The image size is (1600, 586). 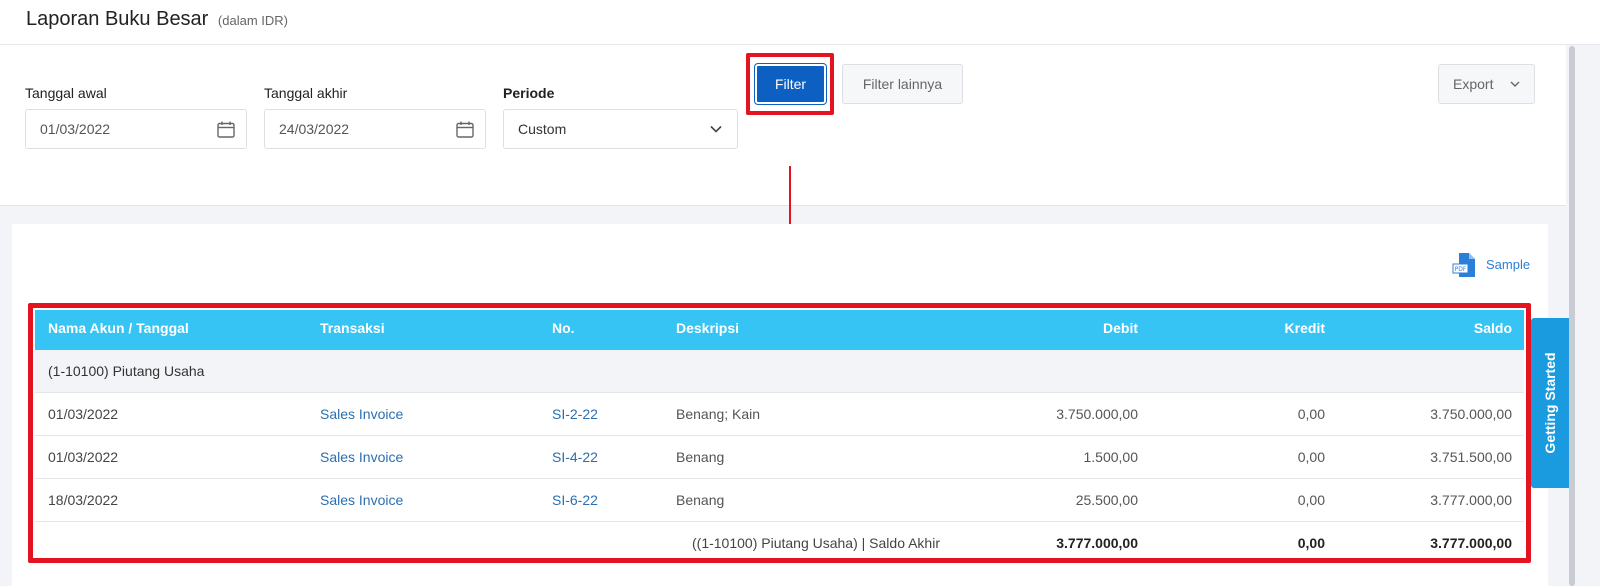 I want to click on page-title-text: Laporan Buku Besar, so click(x=117, y=19).